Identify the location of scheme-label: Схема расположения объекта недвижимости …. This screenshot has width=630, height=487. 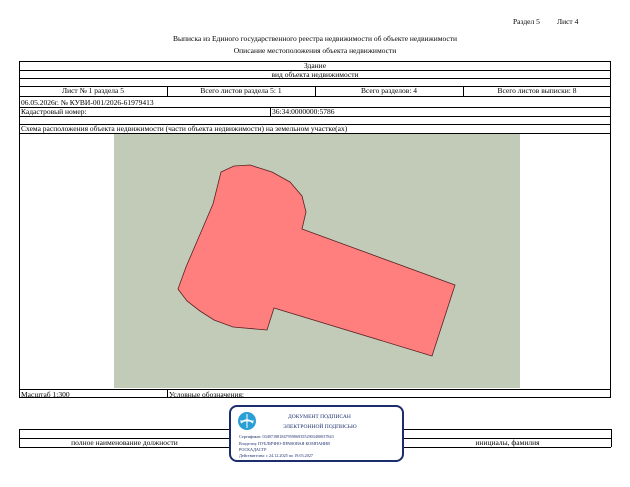
(184, 128).